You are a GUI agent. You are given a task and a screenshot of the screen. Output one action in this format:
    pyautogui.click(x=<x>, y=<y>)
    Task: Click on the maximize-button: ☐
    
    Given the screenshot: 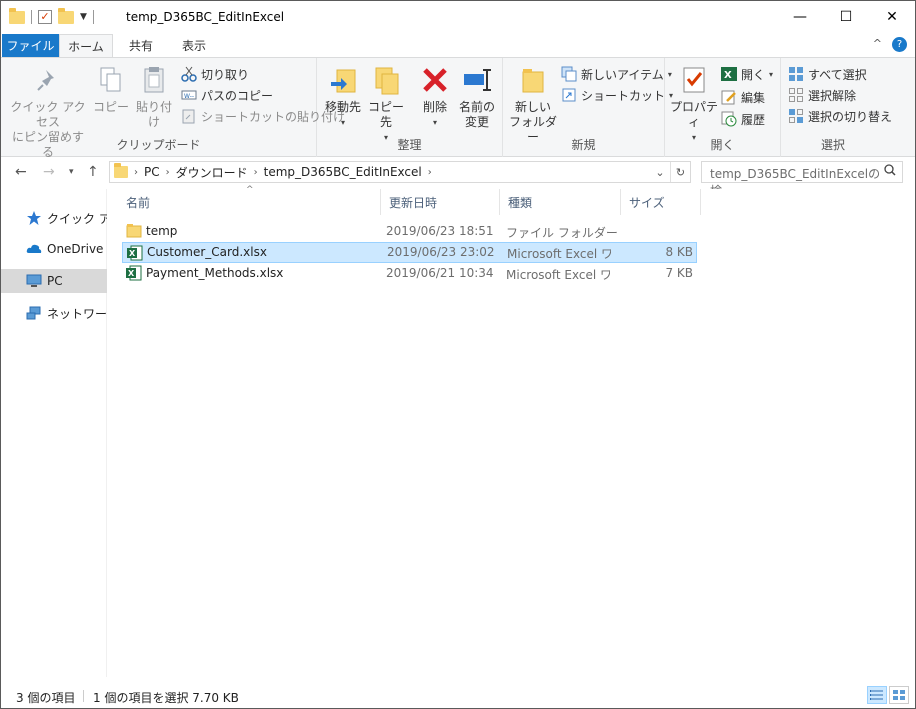 What is the action you would take?
    pyautogui.click(x=846, y=17)
    